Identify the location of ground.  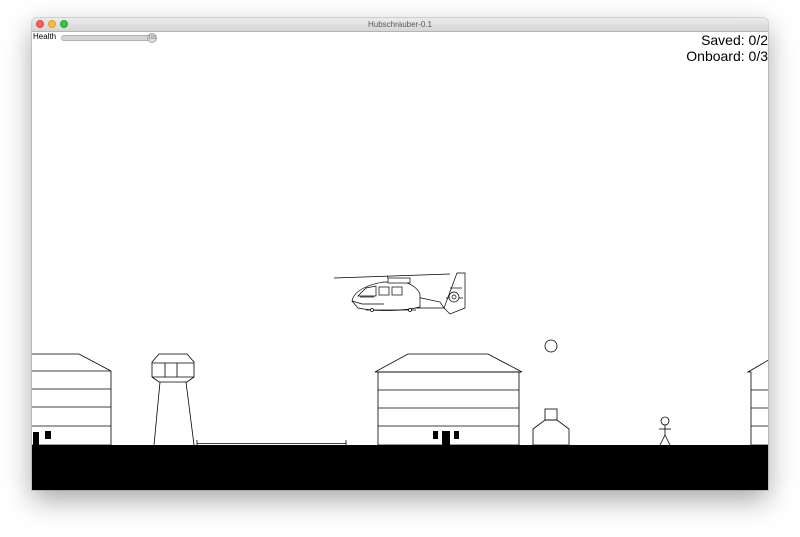
(400, 467).